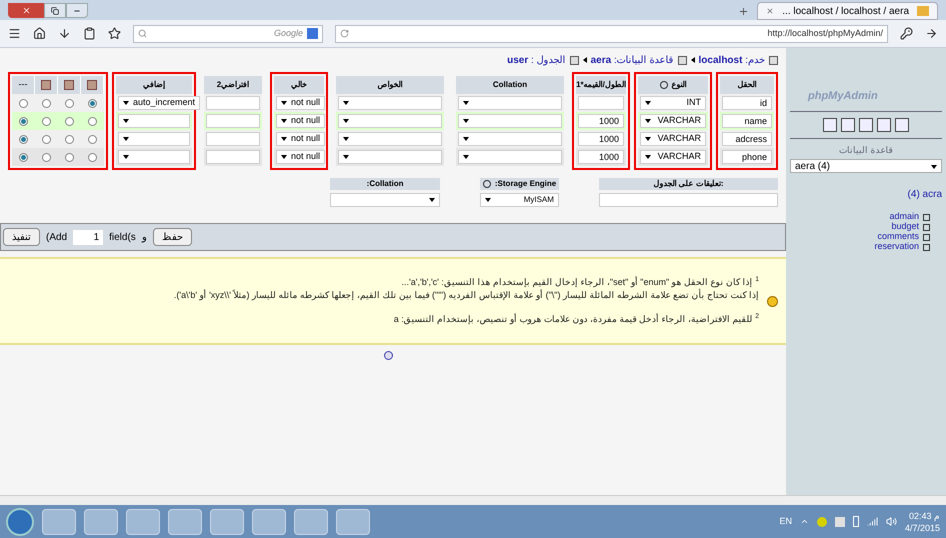 Image resolution: width=946 pixels, height=538 pixels. I want to click on length-input, so click(601, 103).